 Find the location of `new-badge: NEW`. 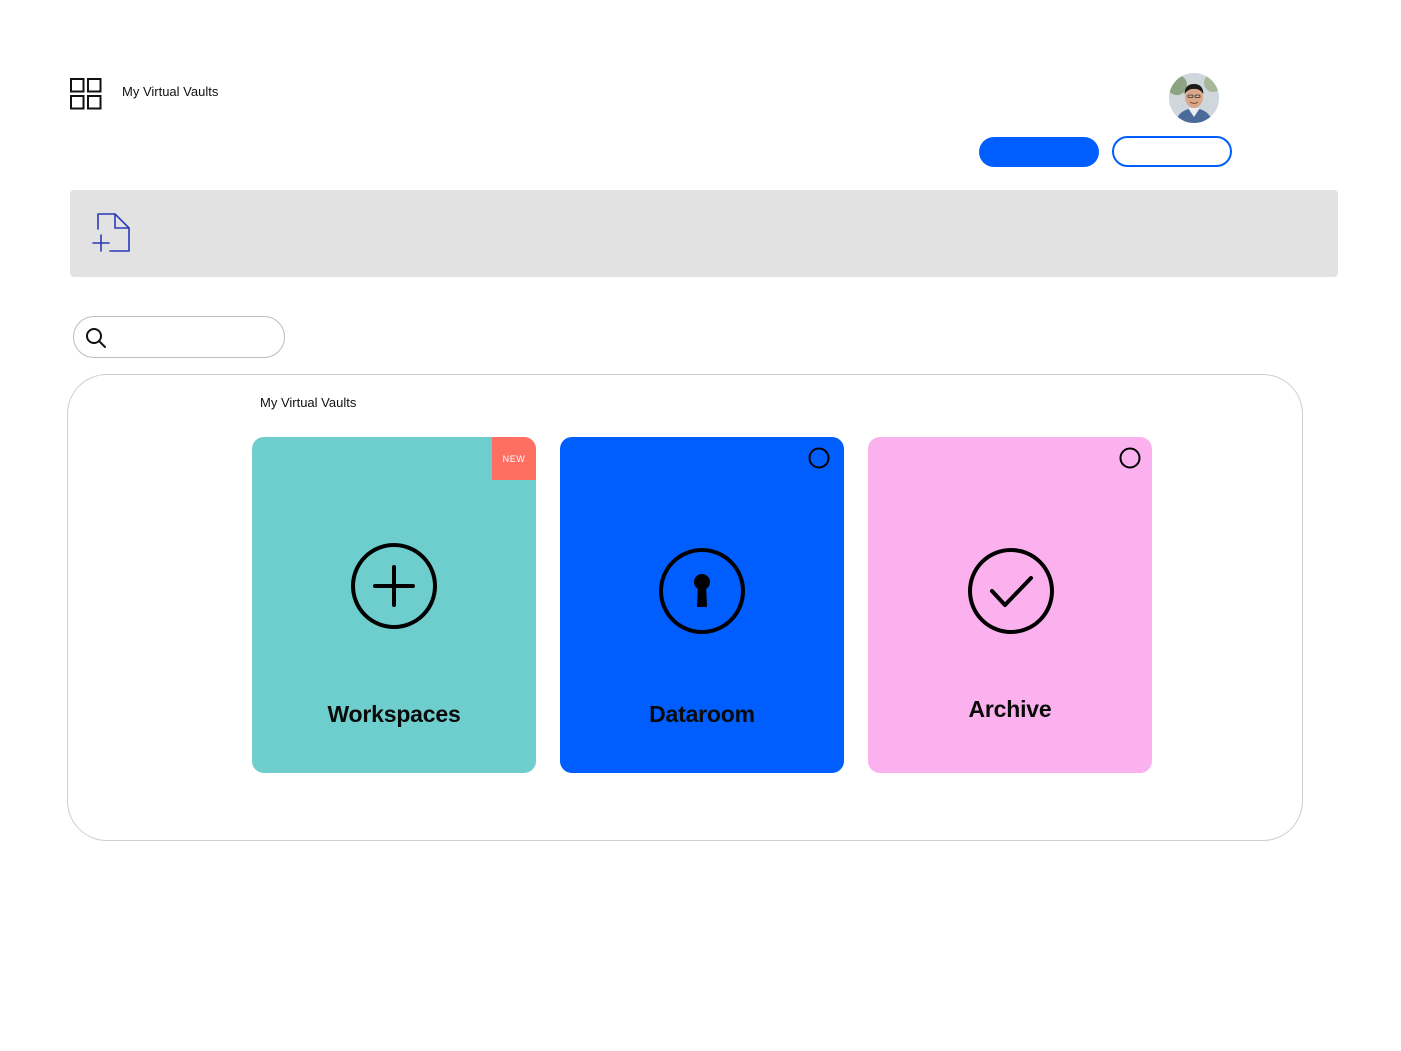

new-badge: NEW is located at coordinates (514, 458).